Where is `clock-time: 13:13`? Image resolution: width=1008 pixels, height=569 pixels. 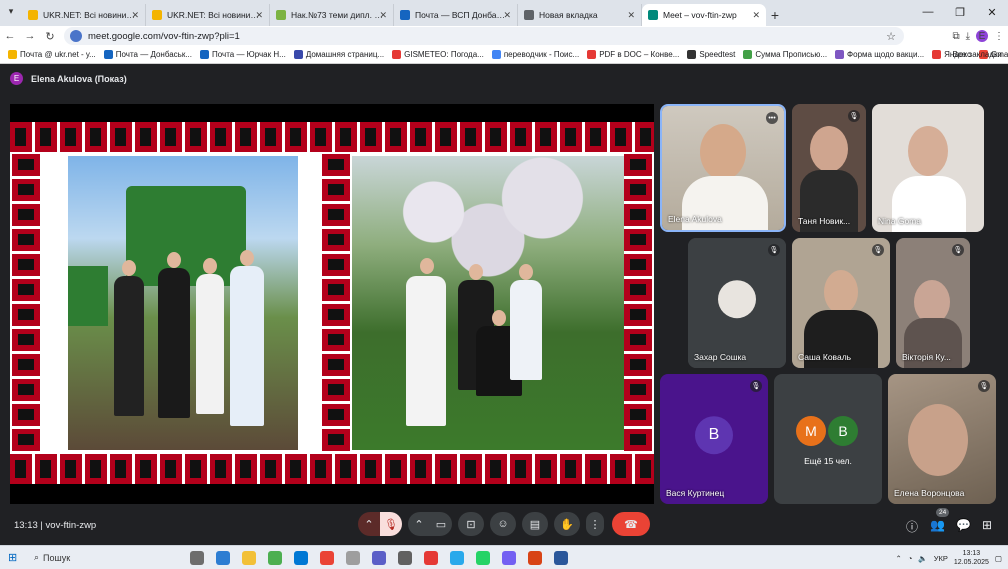 clock-time: 13:13 is located at coordinates (971, 553).